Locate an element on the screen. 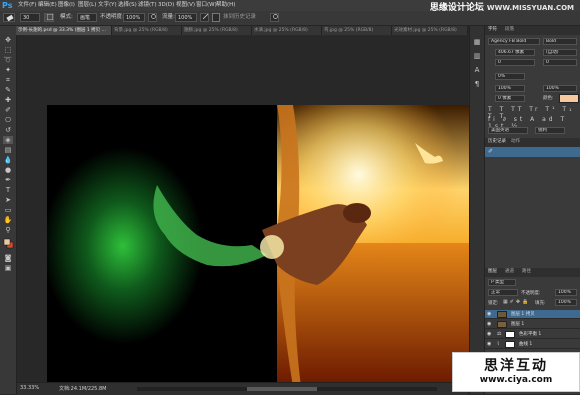  text-color-swatch is located at coordinates (569, 98).